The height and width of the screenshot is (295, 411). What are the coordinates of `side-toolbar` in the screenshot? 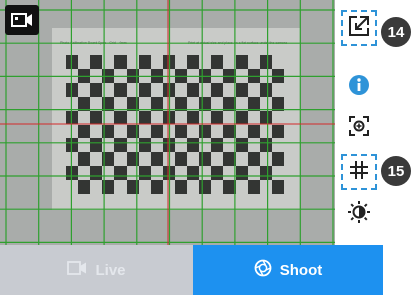 It's located at (359, 122).